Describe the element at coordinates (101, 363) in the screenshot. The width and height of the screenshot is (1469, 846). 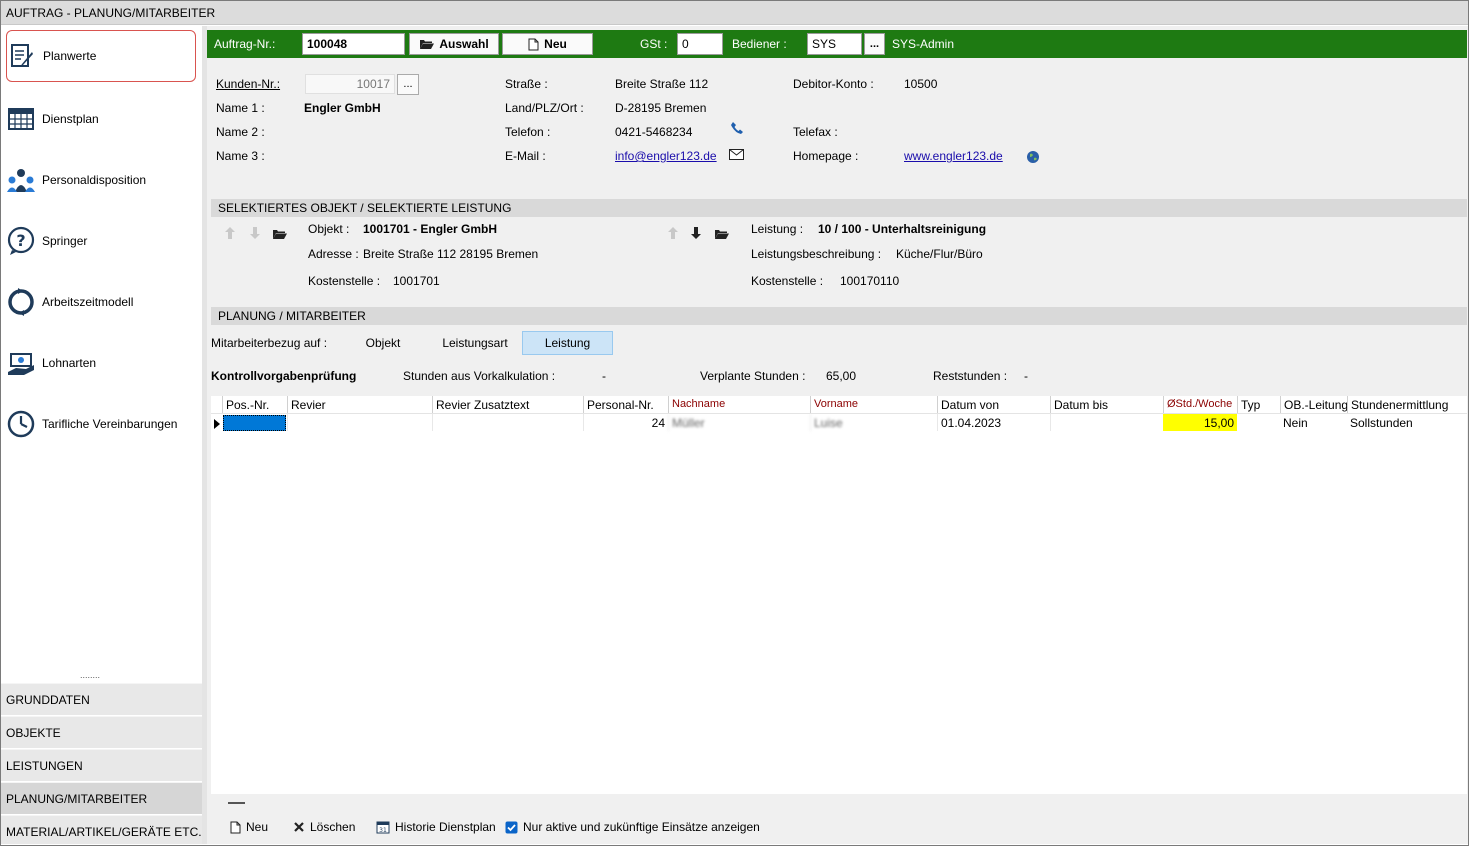
I see `sidebar-item-lohnarten: Lohnarten` at that location.